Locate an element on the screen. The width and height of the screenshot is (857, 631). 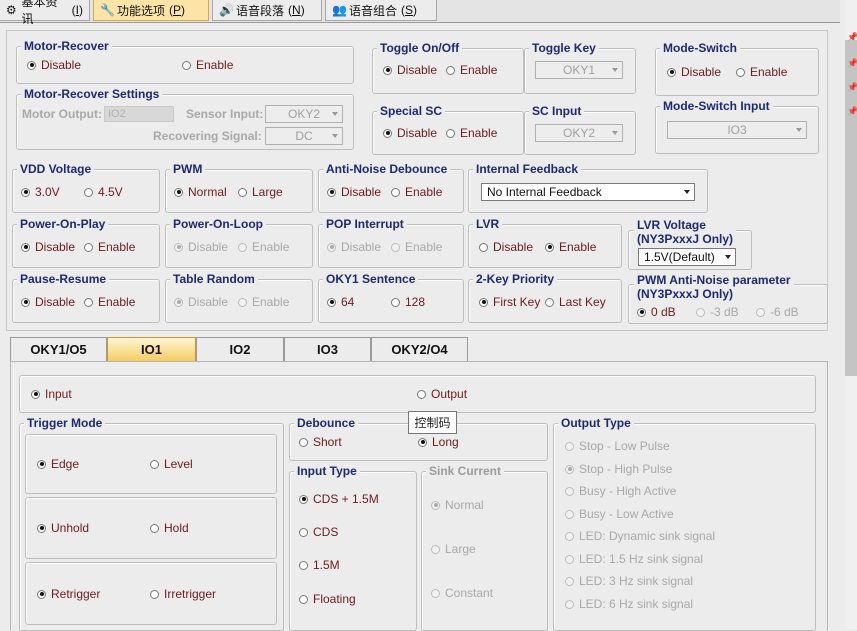
group-title: Motor-Recover is located at coordinates (66, 46).